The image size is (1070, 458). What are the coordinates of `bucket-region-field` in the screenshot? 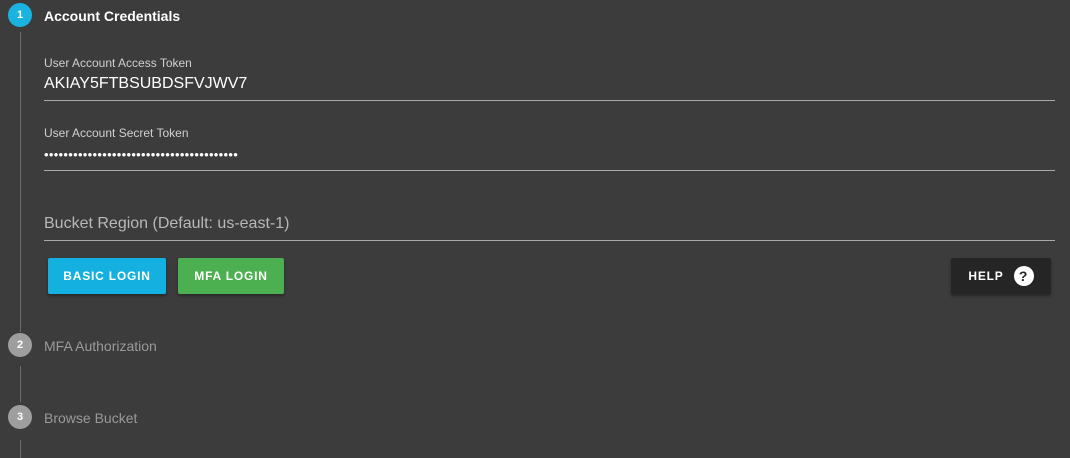 It's located at (549, 226).